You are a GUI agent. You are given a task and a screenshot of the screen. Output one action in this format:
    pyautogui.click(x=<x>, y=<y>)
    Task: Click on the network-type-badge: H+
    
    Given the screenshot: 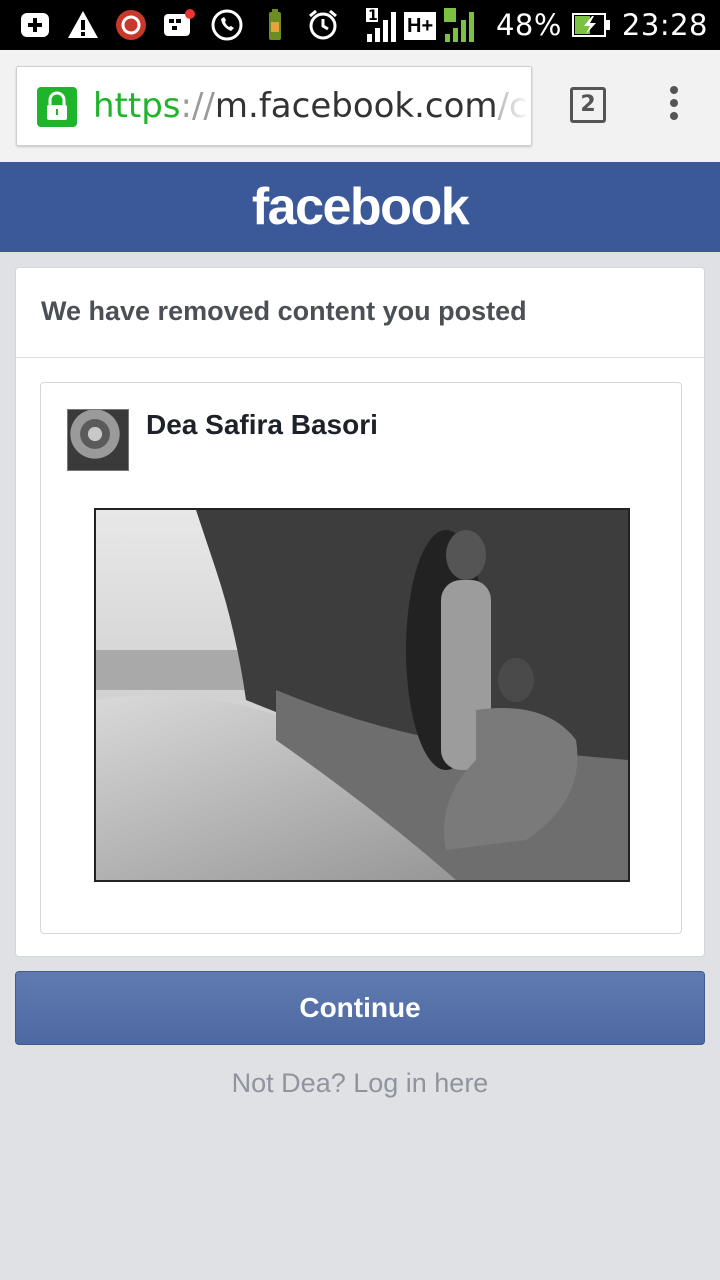 What is the action you would take?
    pyautogui.click(x=420, y=26)
    